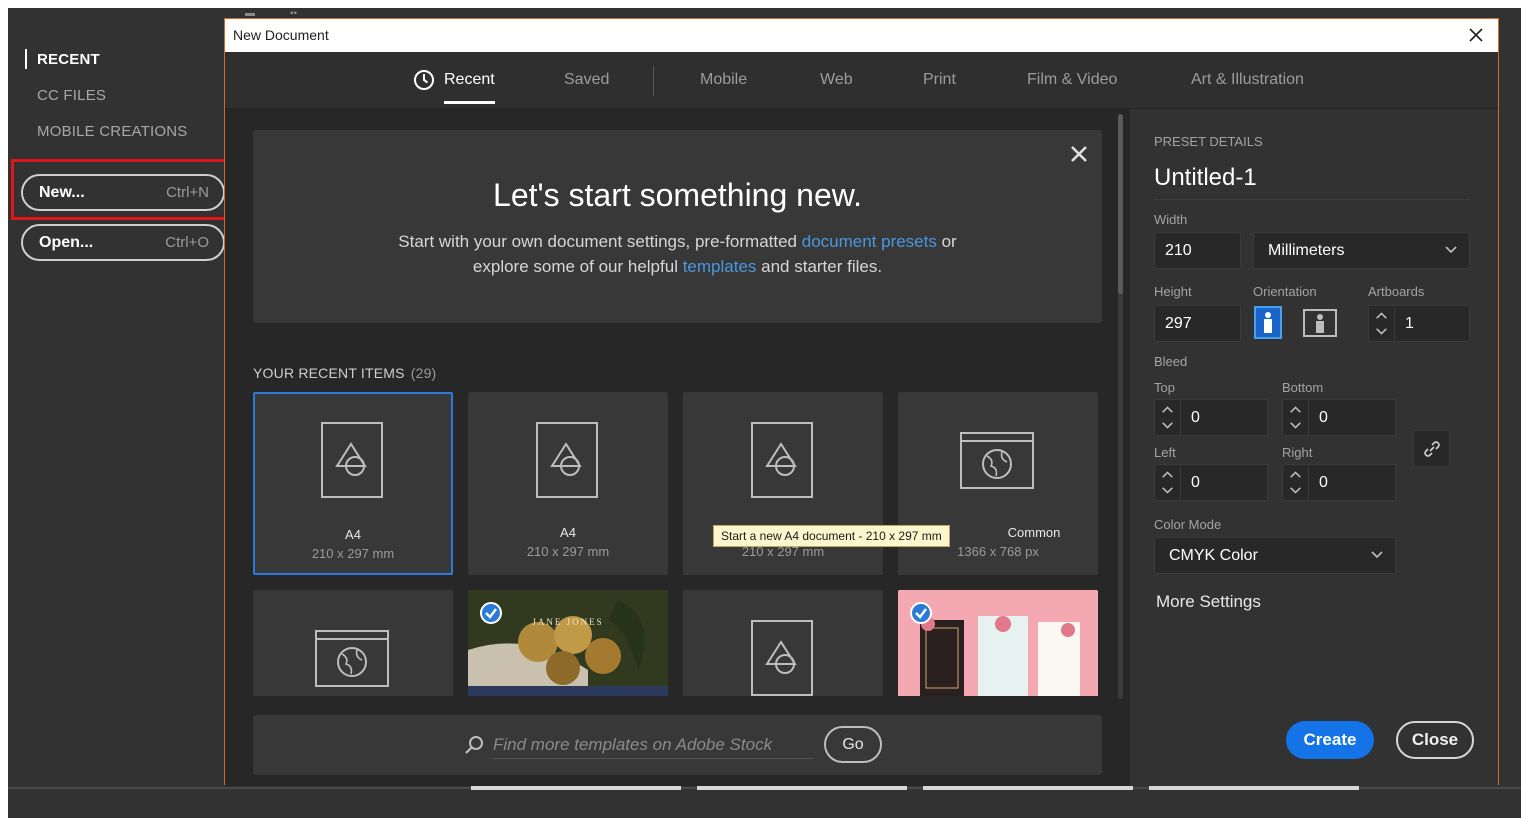  Describe the element at coordinates (187, 242) in the screenshot. I see `open-button-shortcut: Ctrl+O` at that location.